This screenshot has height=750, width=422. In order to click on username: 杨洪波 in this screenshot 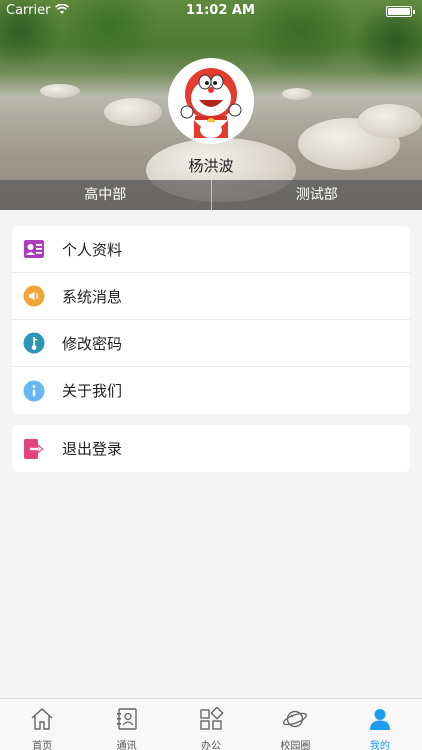, I will do `click(211, 166)`.